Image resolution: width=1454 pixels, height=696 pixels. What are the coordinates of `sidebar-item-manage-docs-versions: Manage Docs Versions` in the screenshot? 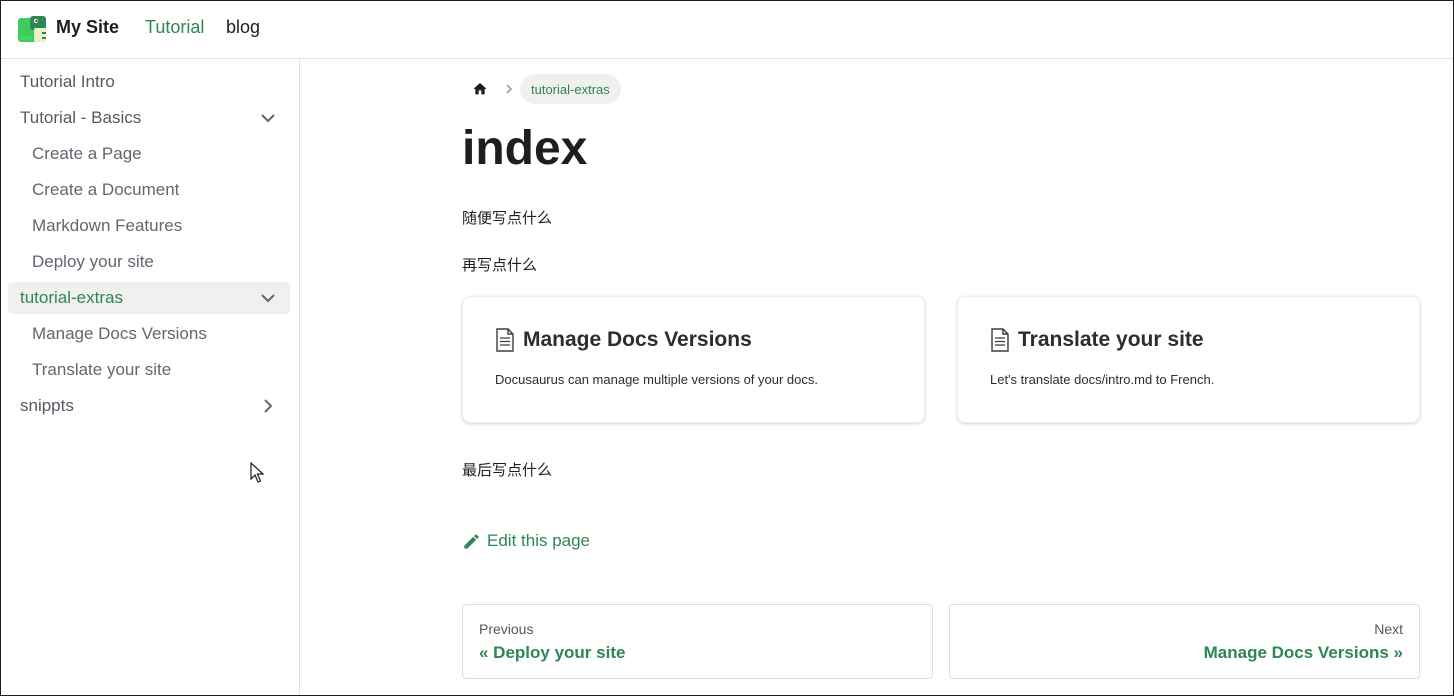 It's located at (149, 334).